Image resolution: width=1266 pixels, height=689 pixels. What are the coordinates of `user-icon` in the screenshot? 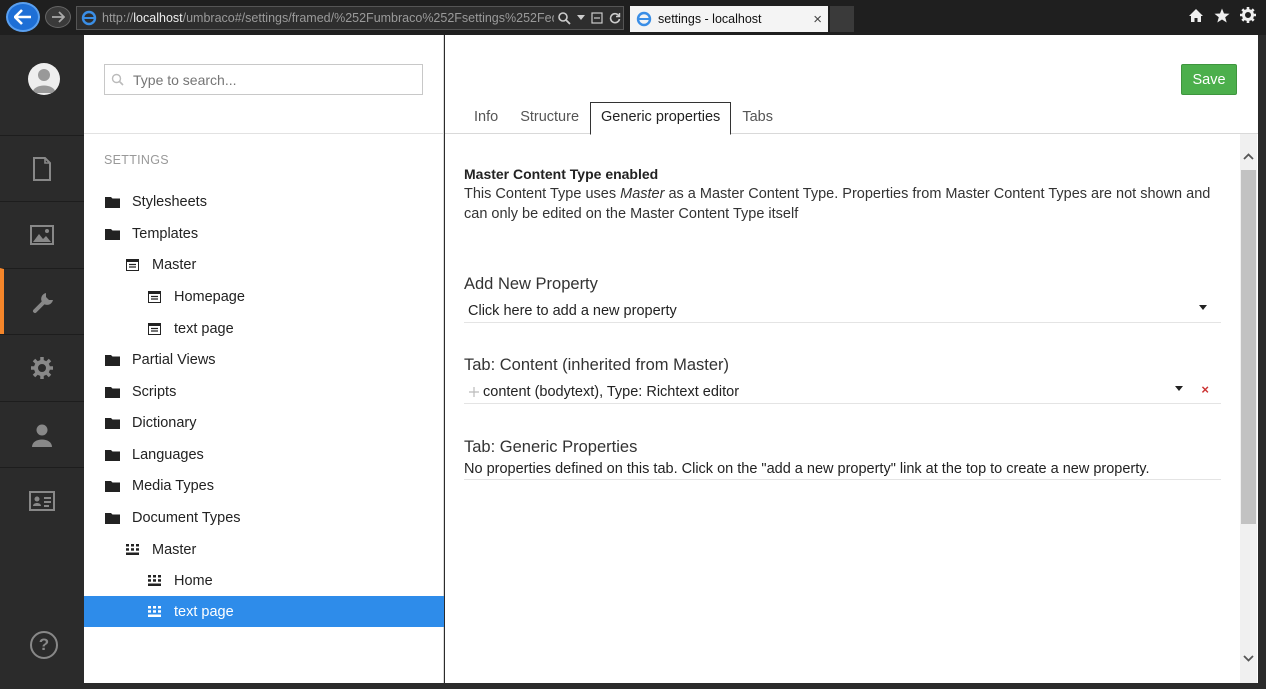 It's located at (42, 435).